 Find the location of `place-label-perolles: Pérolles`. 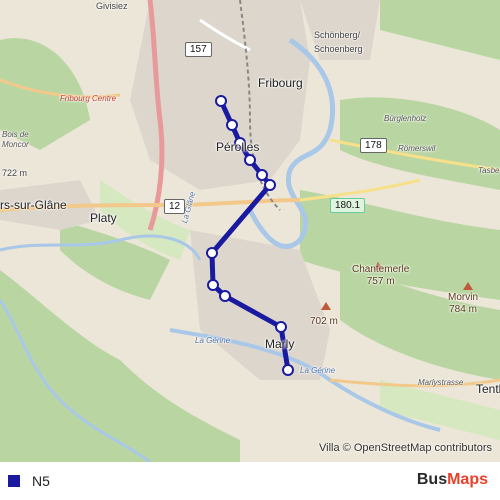

place-label-perolles: Pérolles is located at coordinates (238, 147).